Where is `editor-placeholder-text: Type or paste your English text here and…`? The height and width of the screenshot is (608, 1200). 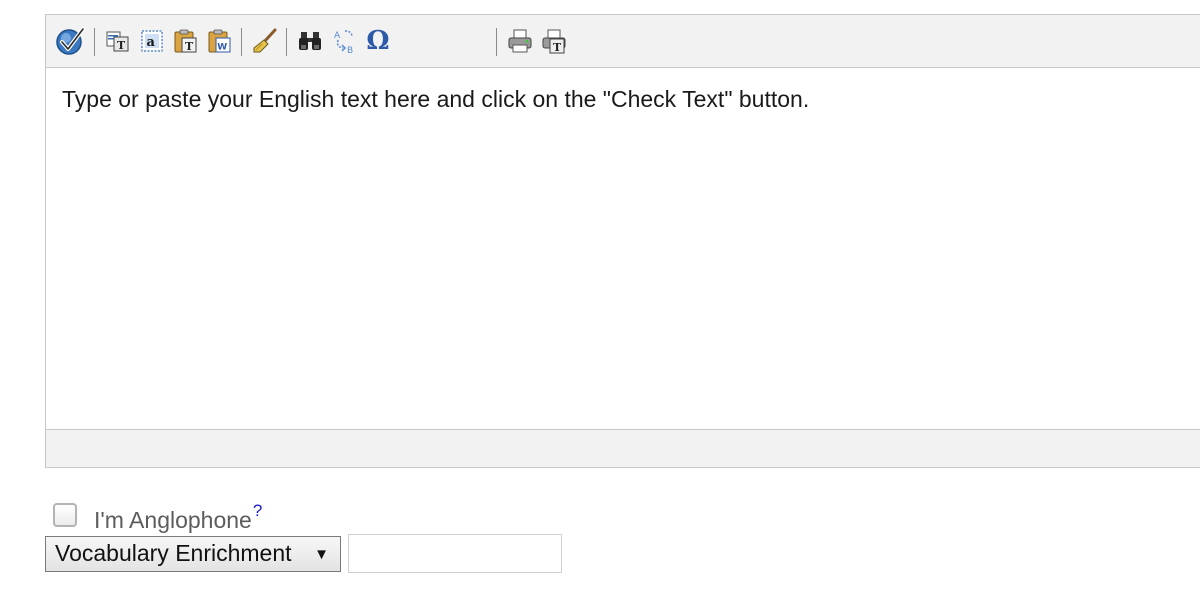
editor-placeholder-text: Type or paste your English text here and… is located at coordinates (436, 99).